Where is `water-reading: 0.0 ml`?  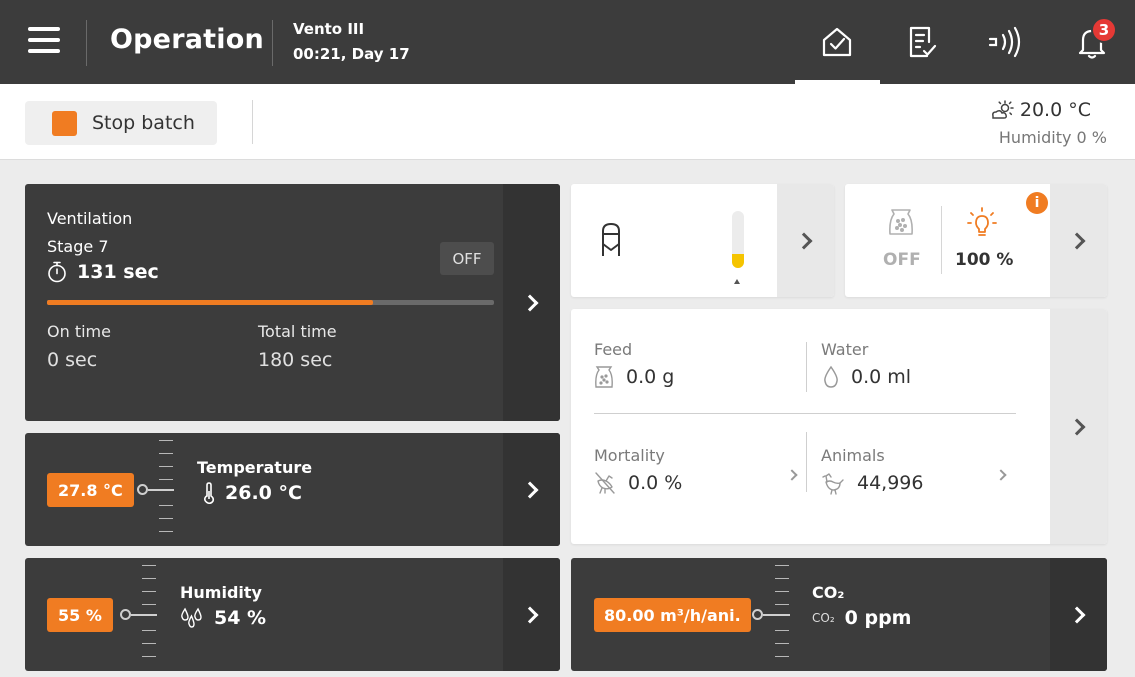 water-reading: 0.0 ml is located at coordinates (867, 377).